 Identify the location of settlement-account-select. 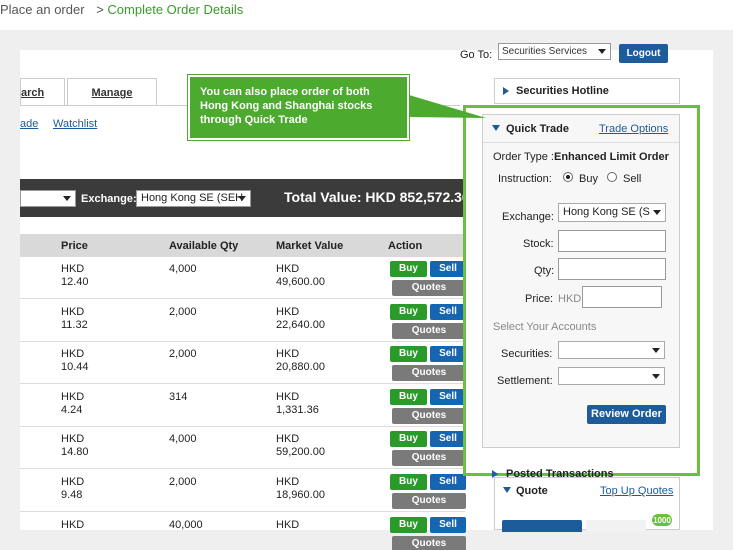
(611, 376).